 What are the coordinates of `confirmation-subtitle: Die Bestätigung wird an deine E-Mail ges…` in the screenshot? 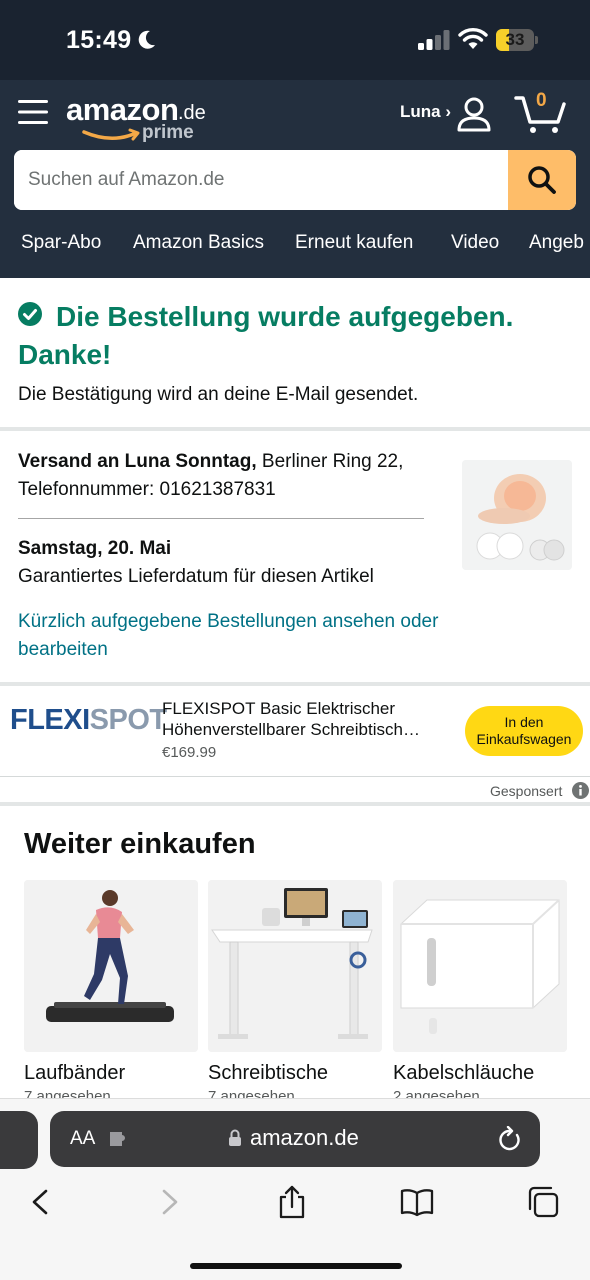 It's located at (218, 394).